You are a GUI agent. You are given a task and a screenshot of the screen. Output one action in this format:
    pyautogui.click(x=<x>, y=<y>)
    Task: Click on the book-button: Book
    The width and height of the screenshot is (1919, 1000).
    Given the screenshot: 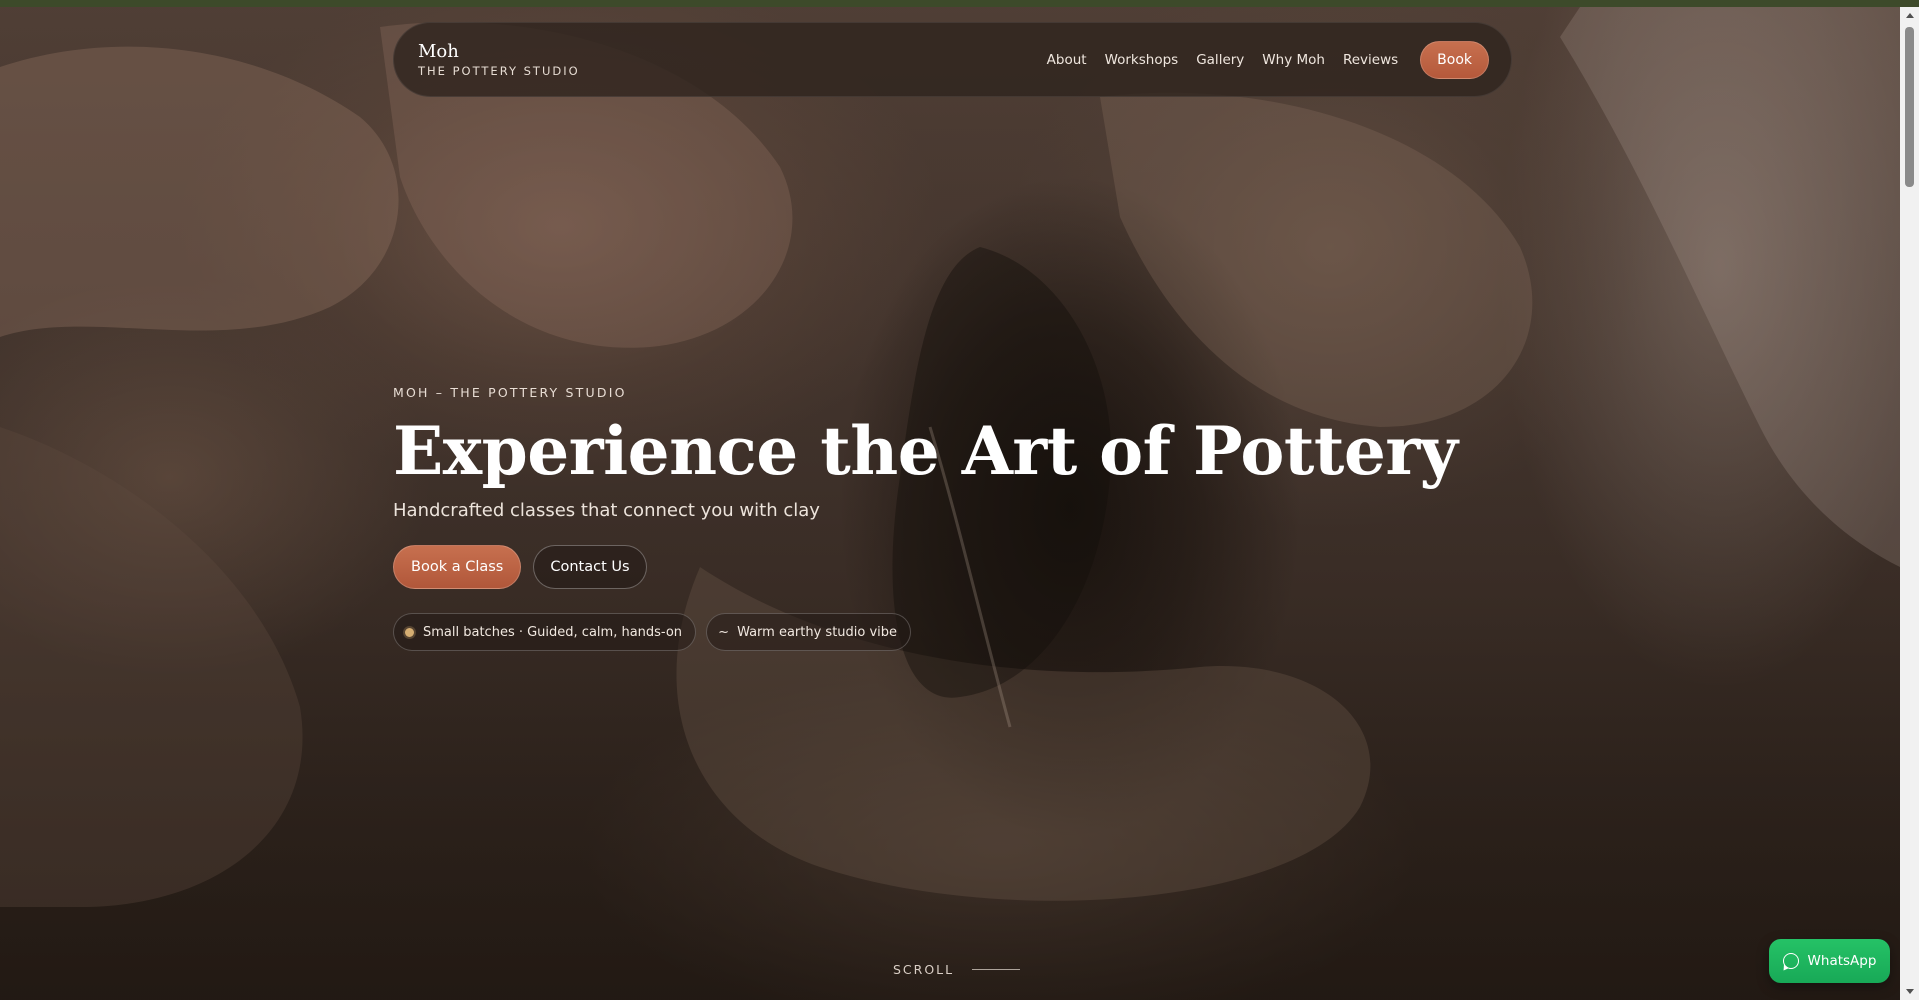 What is the action you would take?
    pyautogui.click(x=1454, y=59)
    